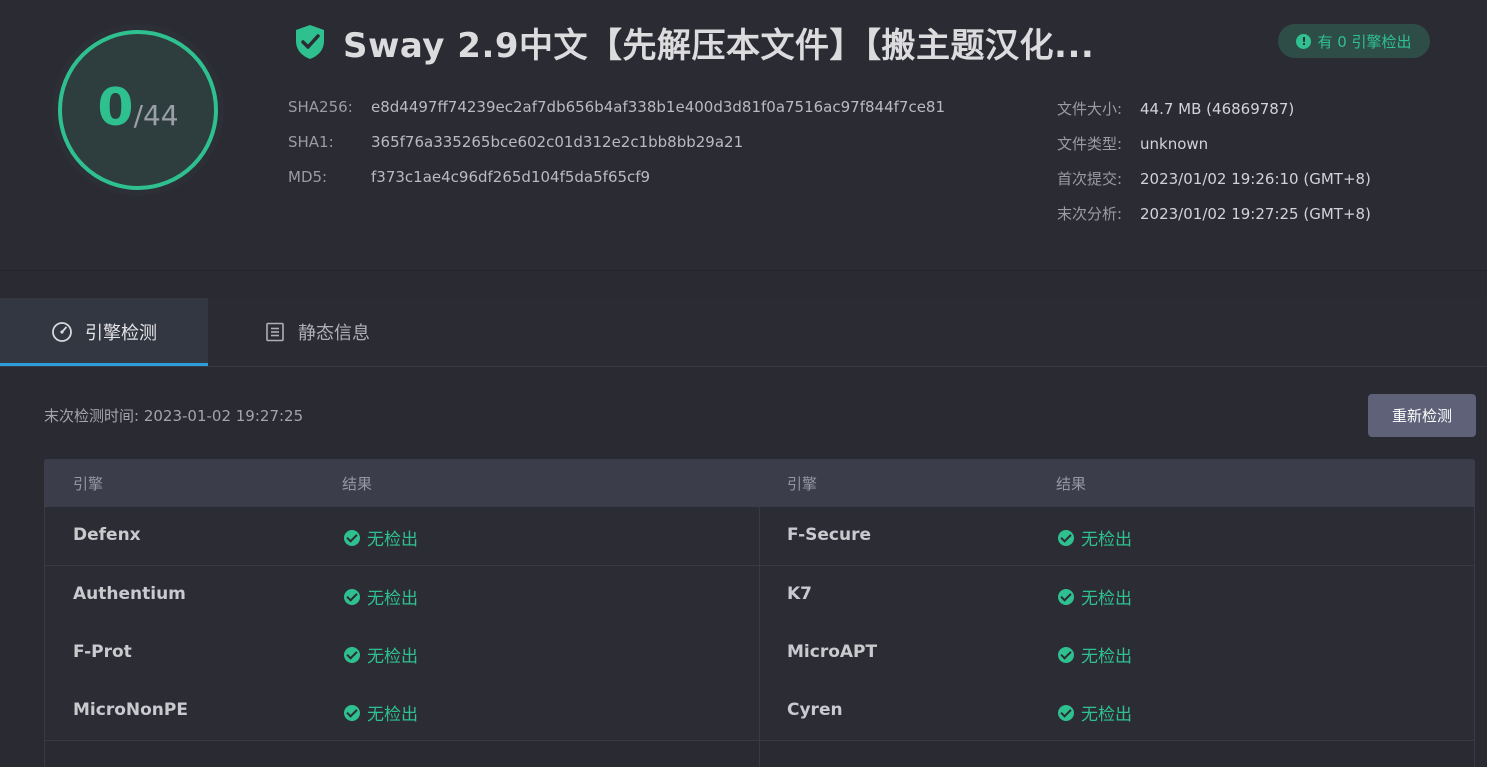 This screenshot has width=1487, height=767. I want to click on first-submit-value: 2023/01/02 19:26:10 (GMT+8), so click(1255, 179).